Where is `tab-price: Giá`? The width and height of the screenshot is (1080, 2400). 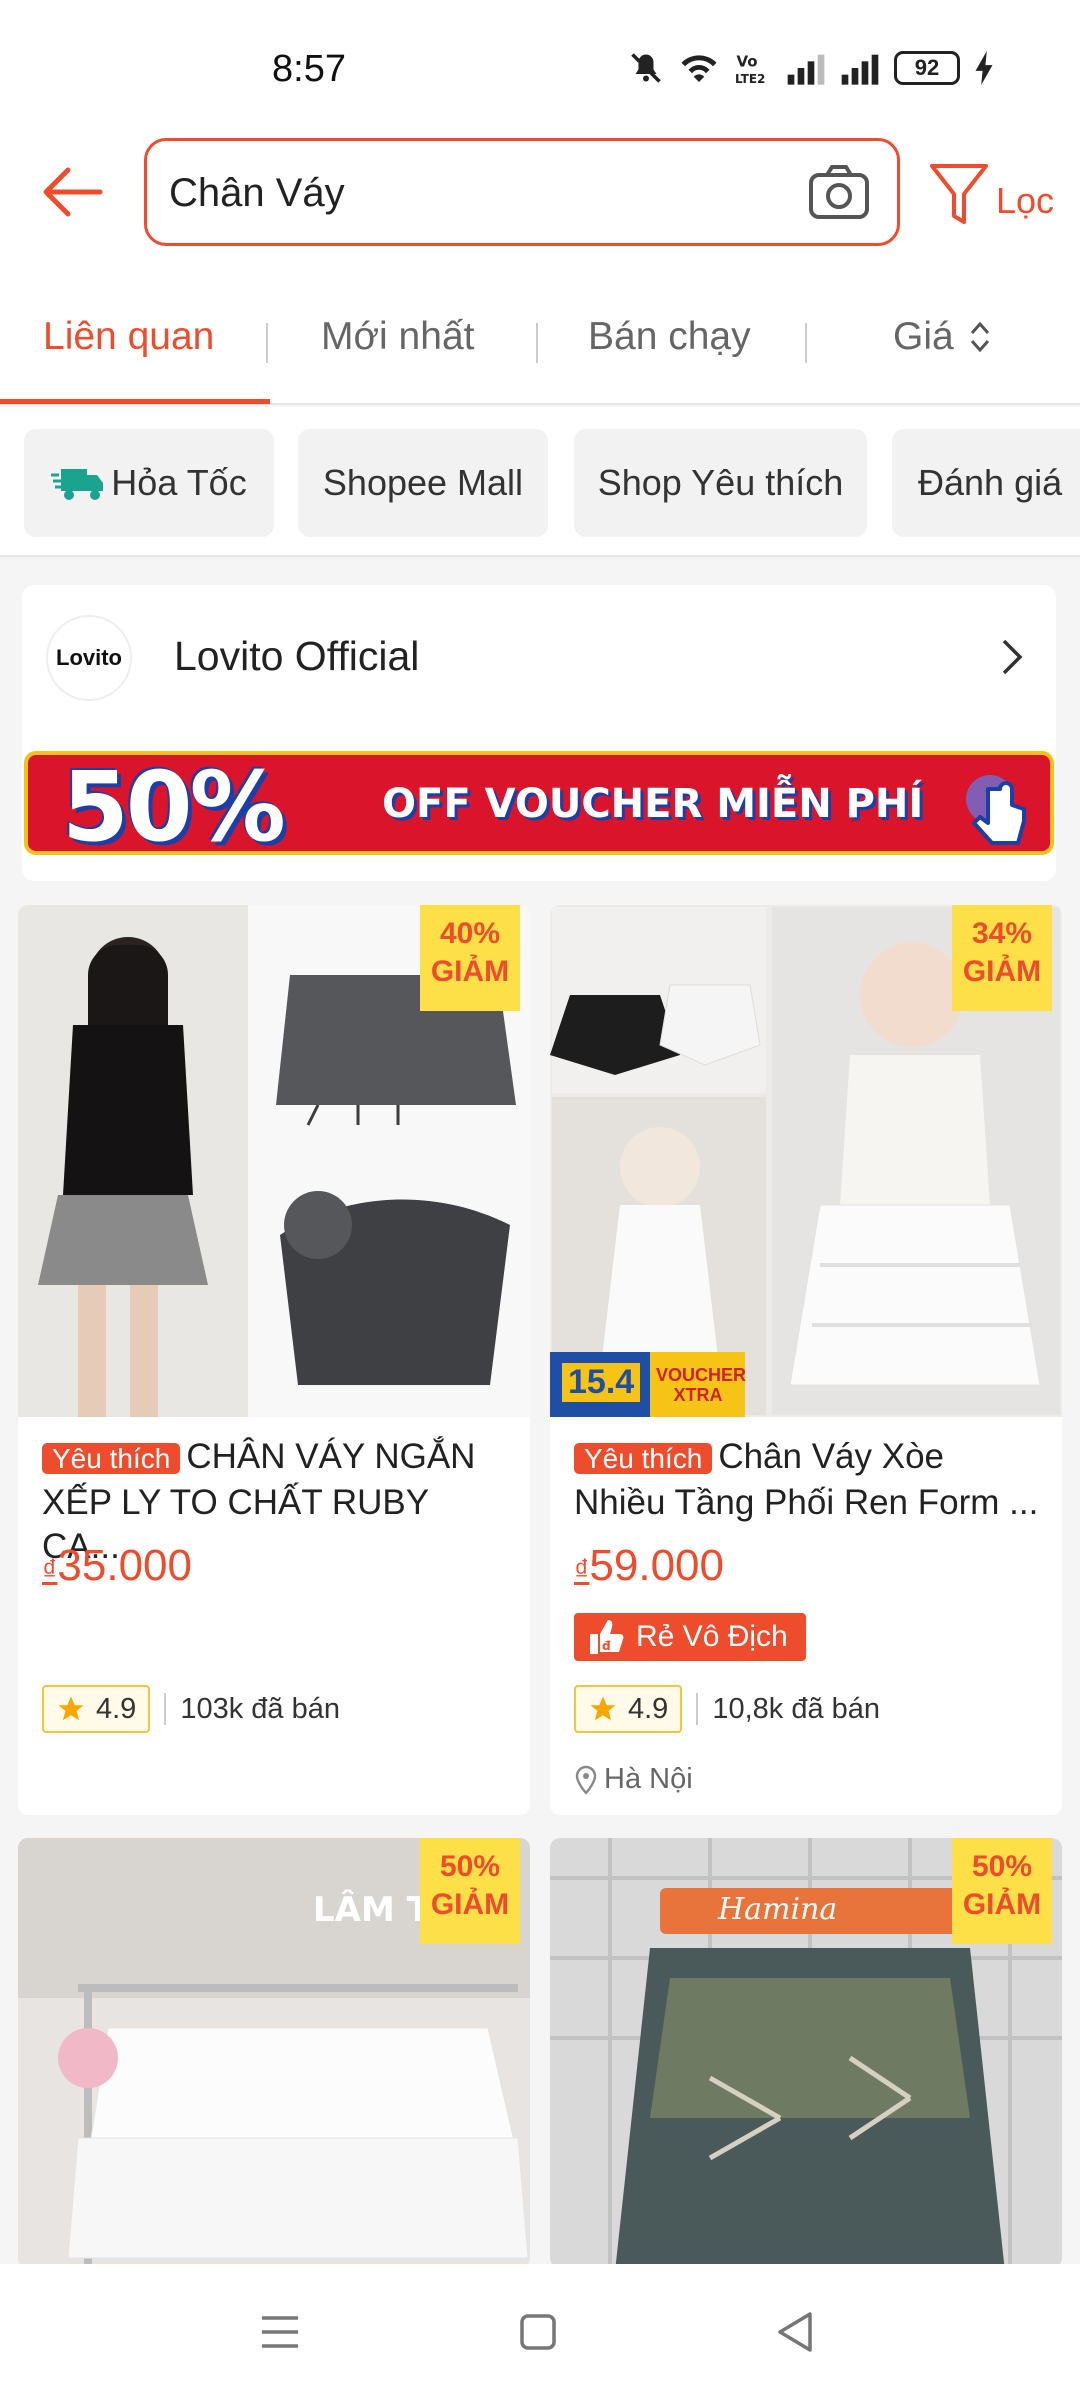 tab-price: Giá is located at coordinates (942, 337).